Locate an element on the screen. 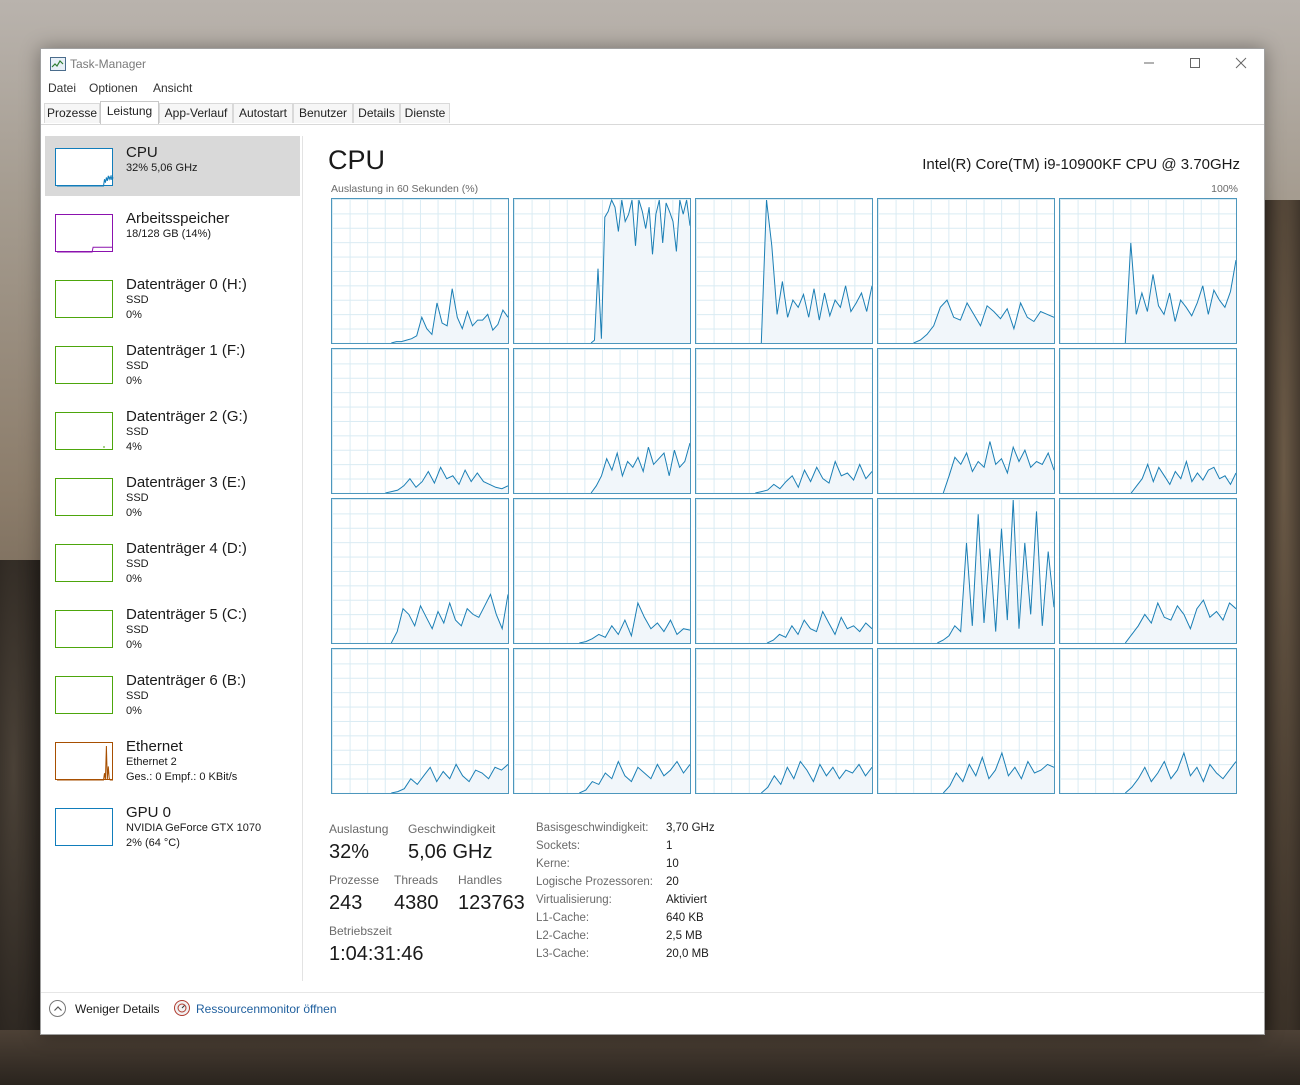  close-button is located at coordinates (1241, 64).